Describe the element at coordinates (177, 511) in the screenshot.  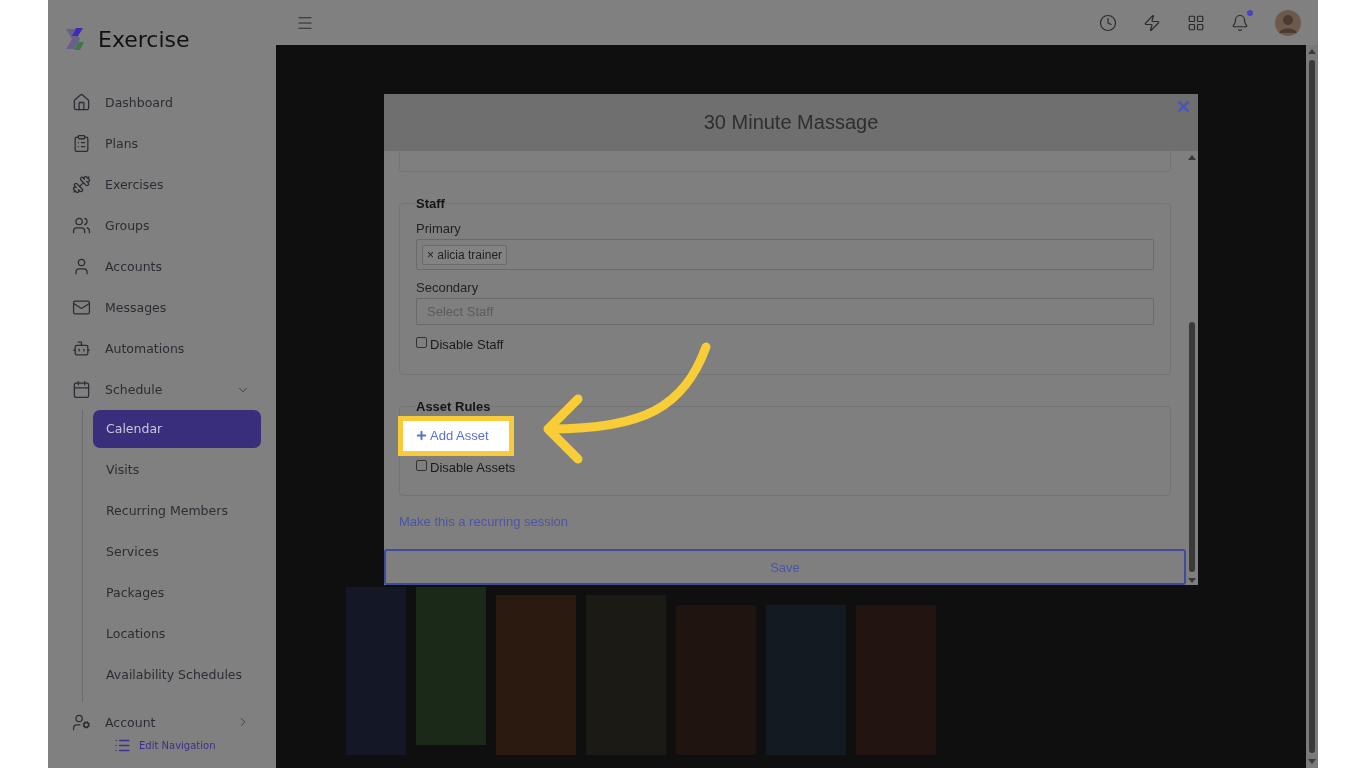
I see `sidebar-subitem: Recurring Members` at that location.